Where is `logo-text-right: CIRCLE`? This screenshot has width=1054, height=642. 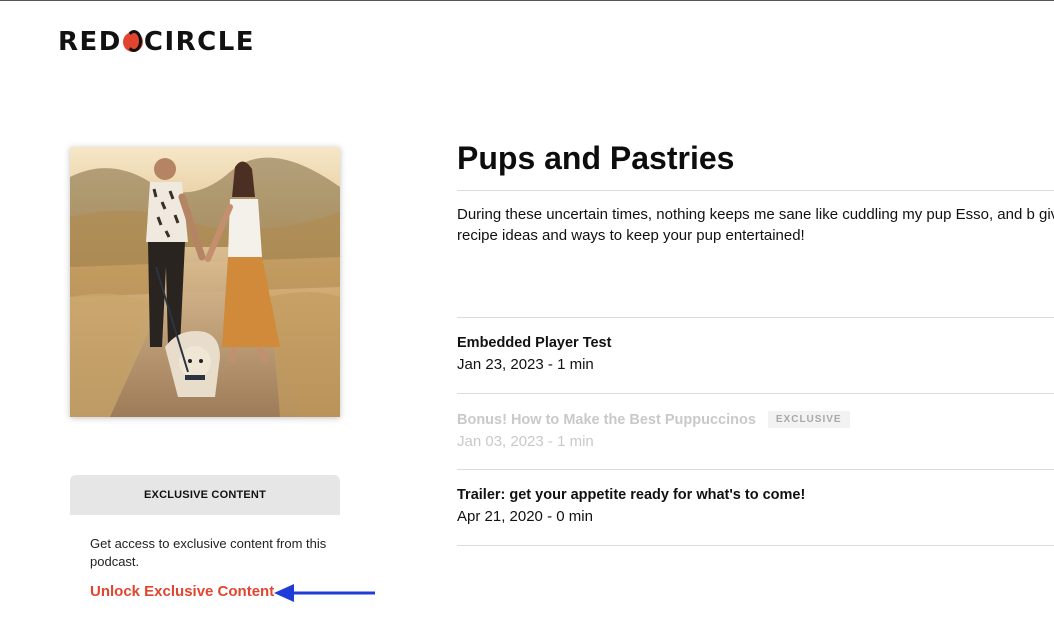
logo-text-right: CIRCLE is located at coordinates (199, 42).